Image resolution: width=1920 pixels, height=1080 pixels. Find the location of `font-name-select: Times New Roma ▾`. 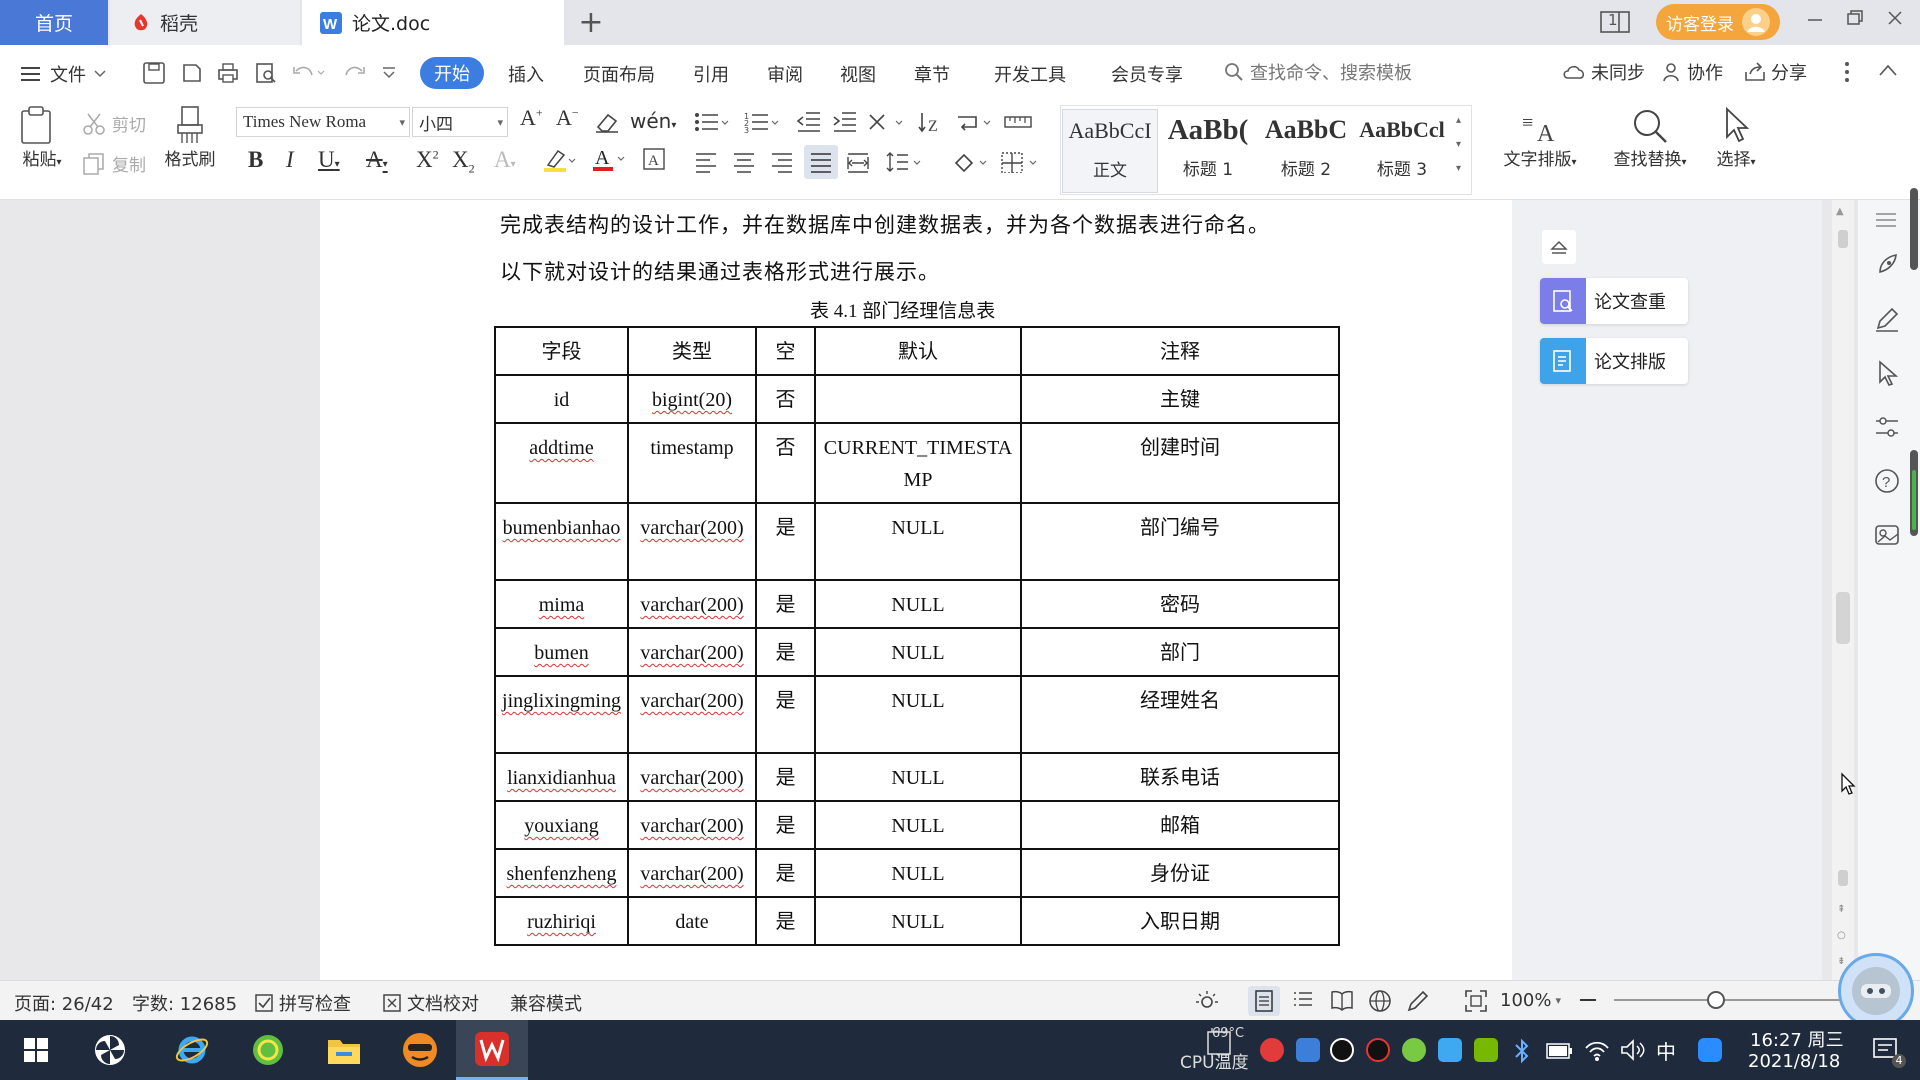

font-name-select: Times New Roma ▾ is located at coordinates (323, 122).